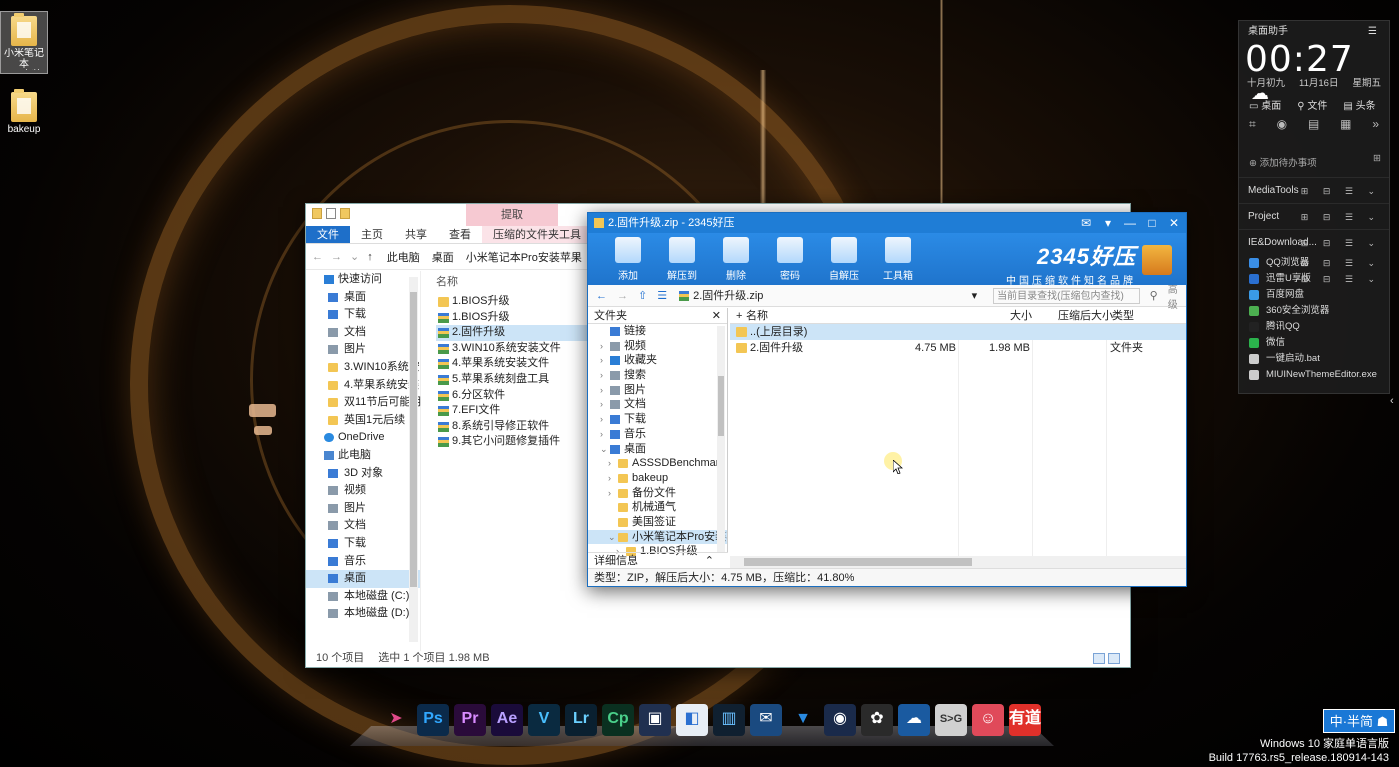 The image size is (1399, 767). I want to click on tab-home: 主页, so click(372, 234).